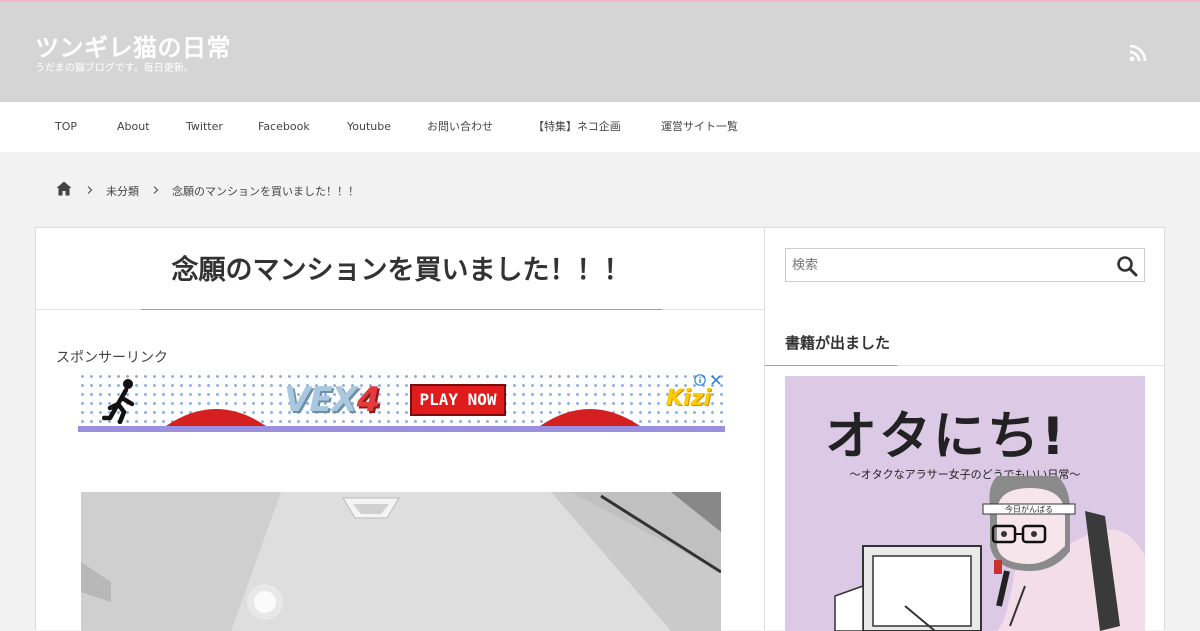 This screenshot has width=1200, height=631. I want to click on close-icon, so click(716, 380).